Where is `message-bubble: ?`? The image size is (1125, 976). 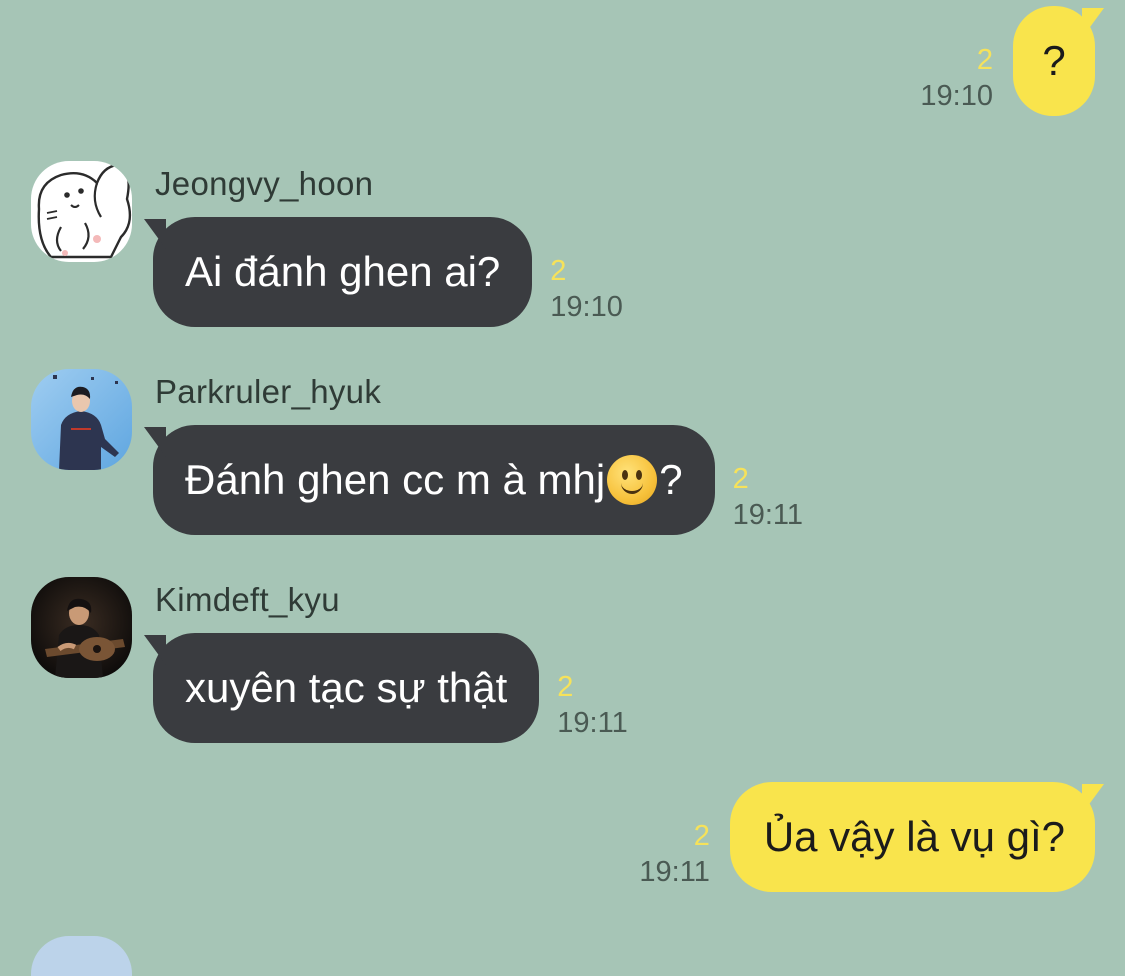 message-bubble: ? is located at coordinates (1054, 61).